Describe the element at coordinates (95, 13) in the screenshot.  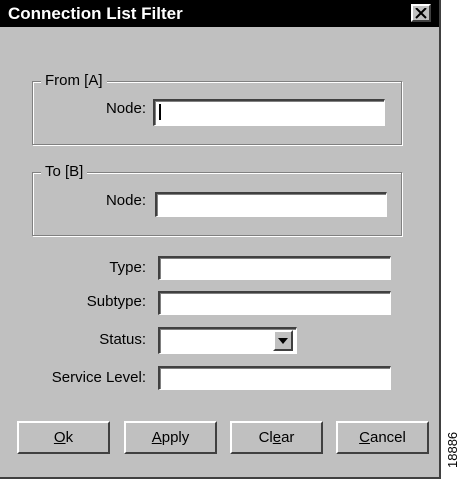
I see `window-title: Connection List Filter` at that location.